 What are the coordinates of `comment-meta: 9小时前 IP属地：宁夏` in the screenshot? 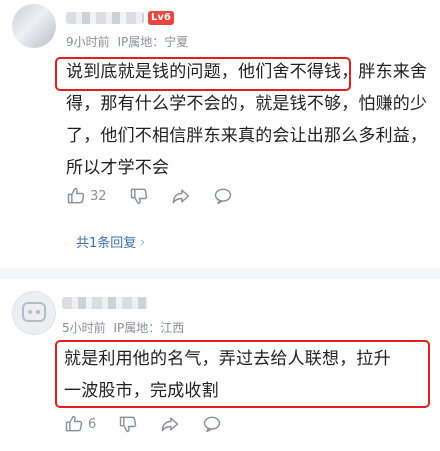 It's located at (127, 41).